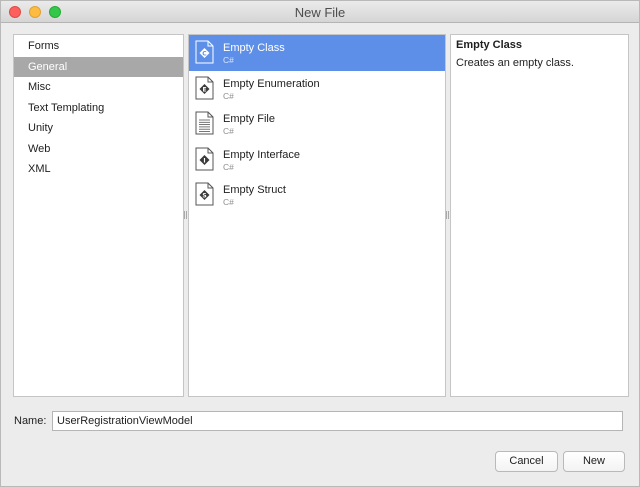 Image resolution: width=640 pixels, height=487 pixels. What do you see at coordinates (30, 421) in the screenshot?
I see `name-label: Name:` at bounding box center [30, 421].